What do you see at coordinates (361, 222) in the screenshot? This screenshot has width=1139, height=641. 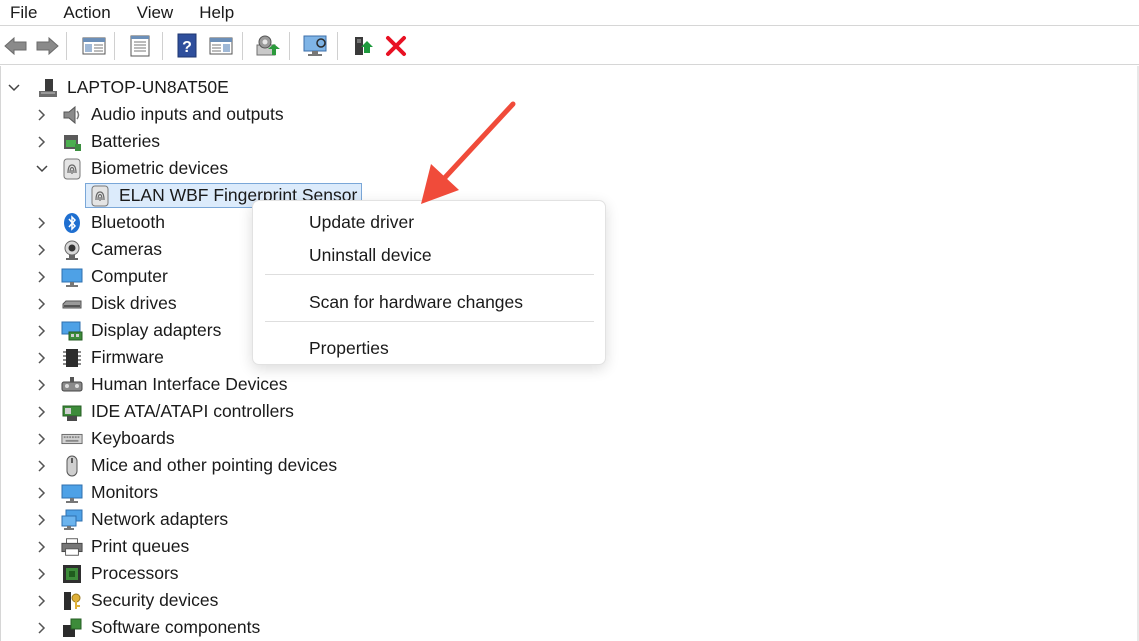 I see `menu-item-update-driver: Update driver` at bounding box center [361, 222].